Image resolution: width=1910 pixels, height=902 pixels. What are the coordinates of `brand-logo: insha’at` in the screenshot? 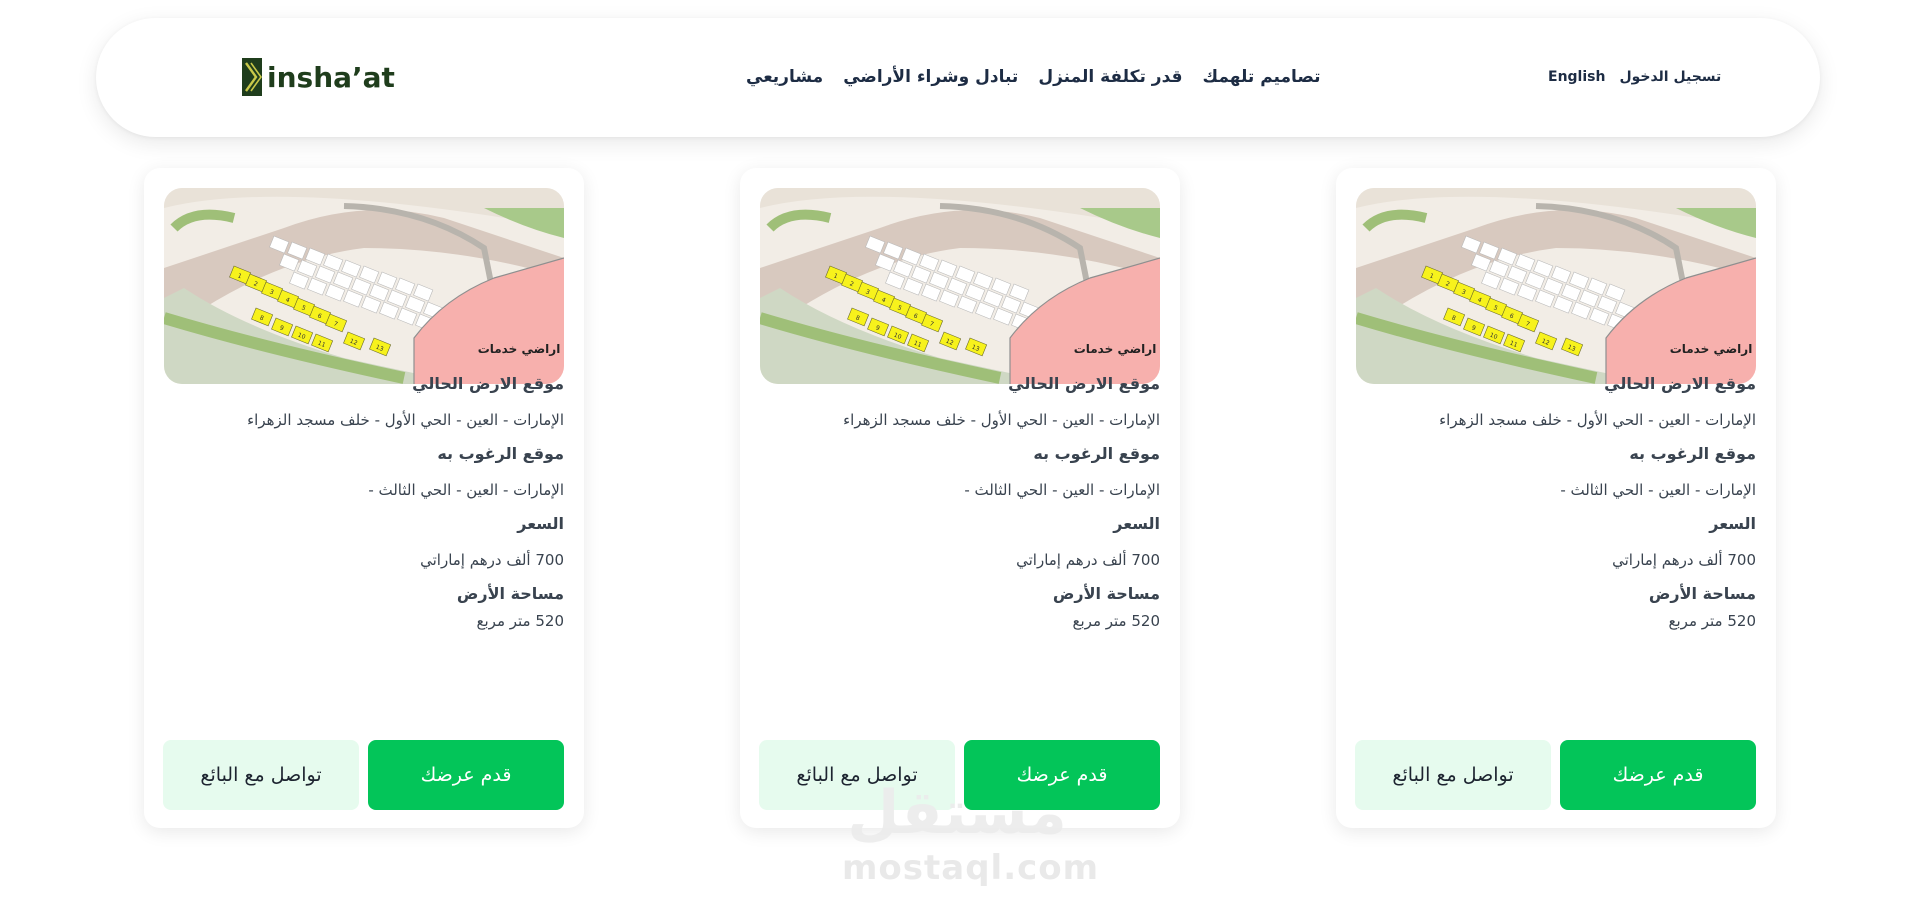 It's located at (318, 77).